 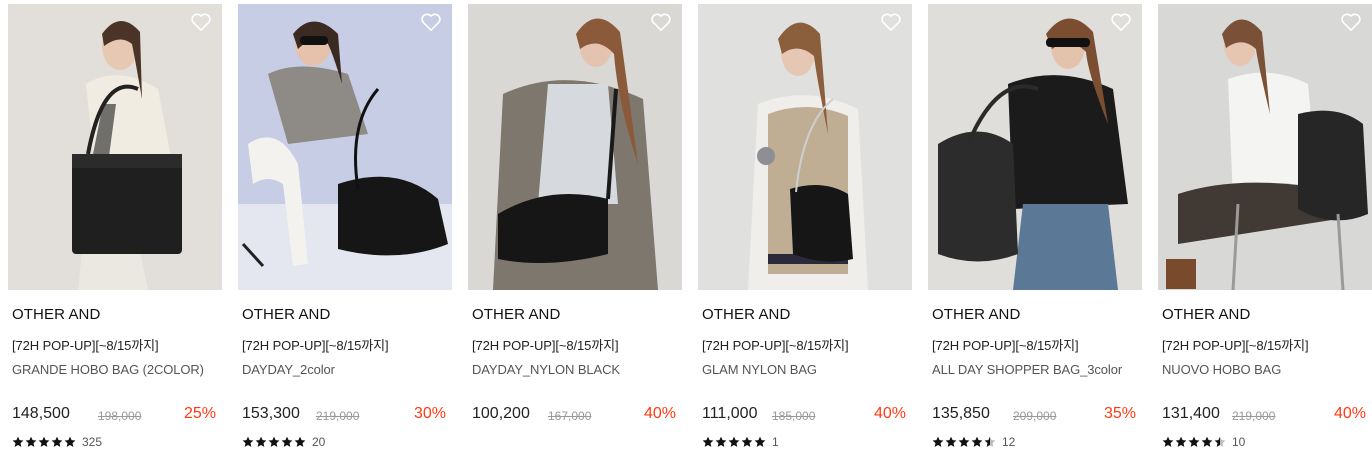 What do you see at coordinates (92, 442) in the screenshot?
I see `review-count: 325` at bounding box center [92, 442].